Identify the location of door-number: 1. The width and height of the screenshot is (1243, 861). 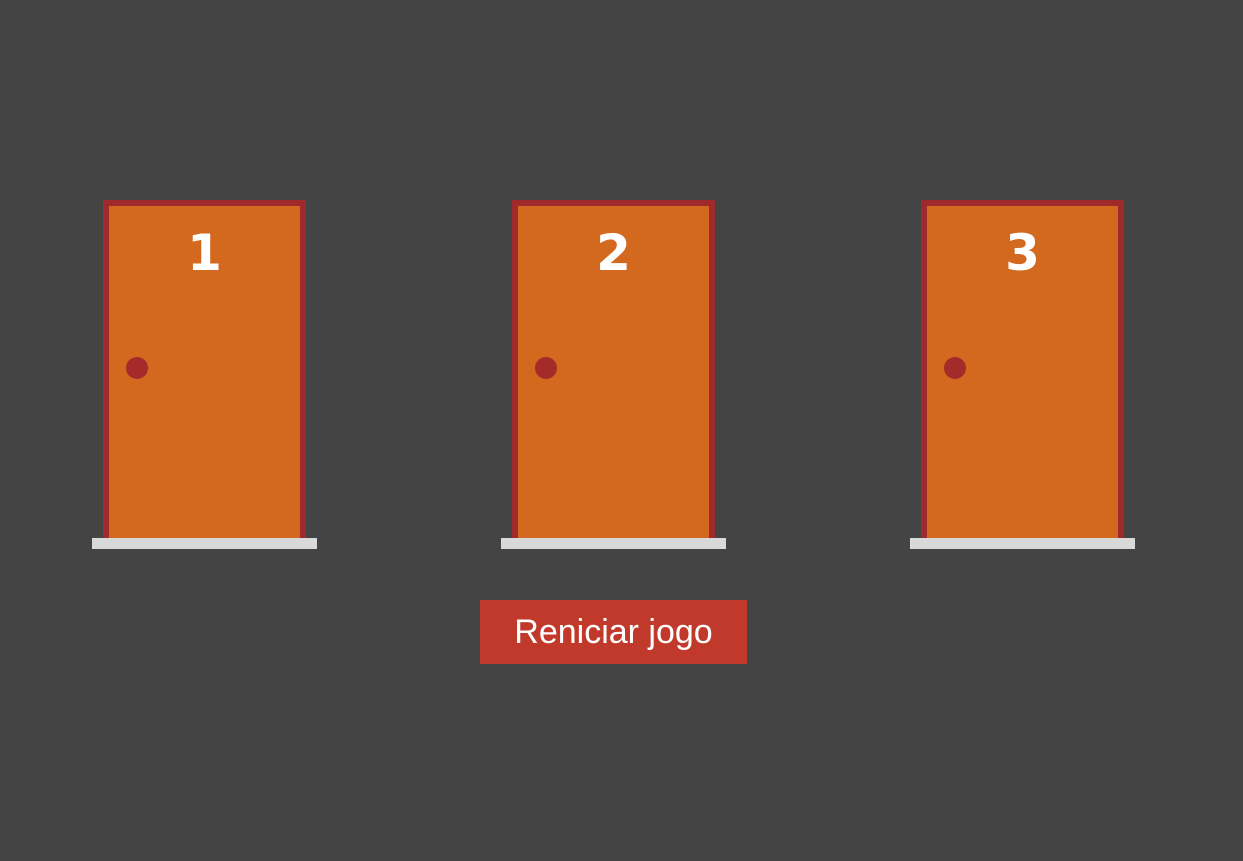
(204, 253).